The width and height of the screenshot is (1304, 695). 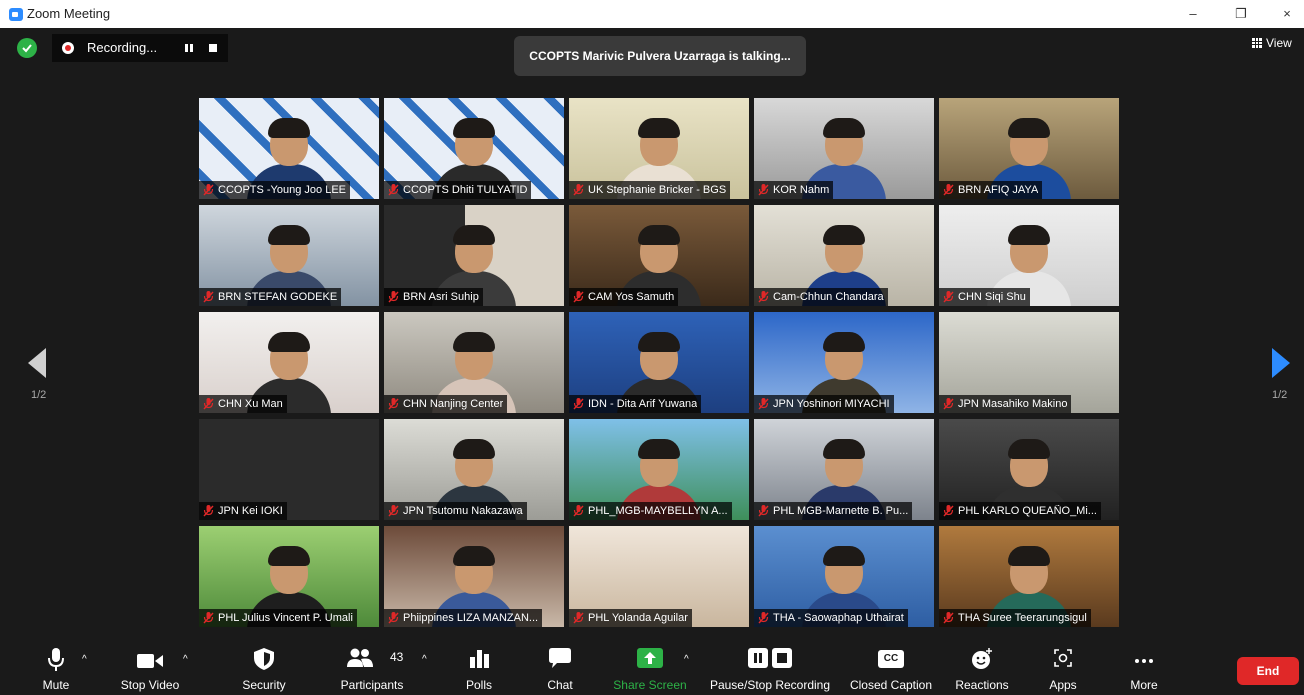 What do you see at coordinates (659, 255) in the screenshot?
I see `participant-tile: CAM Yos Samuth` at bounding box center [659, 255].